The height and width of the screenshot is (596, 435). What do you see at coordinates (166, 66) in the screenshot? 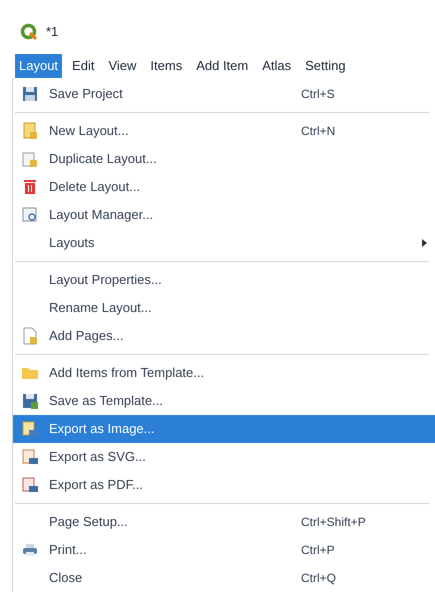
I see `menubar-item: Items` at bounding box center [166, 66].